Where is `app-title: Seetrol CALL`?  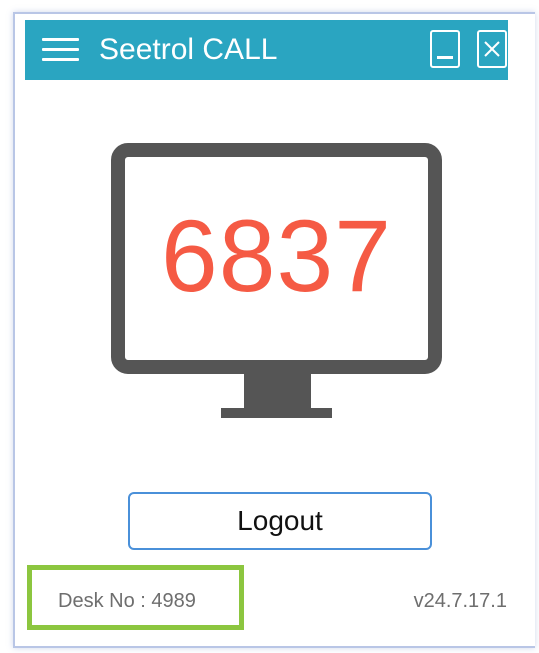
app-title: Seetrol CALL is located at coordinates (188, 49).